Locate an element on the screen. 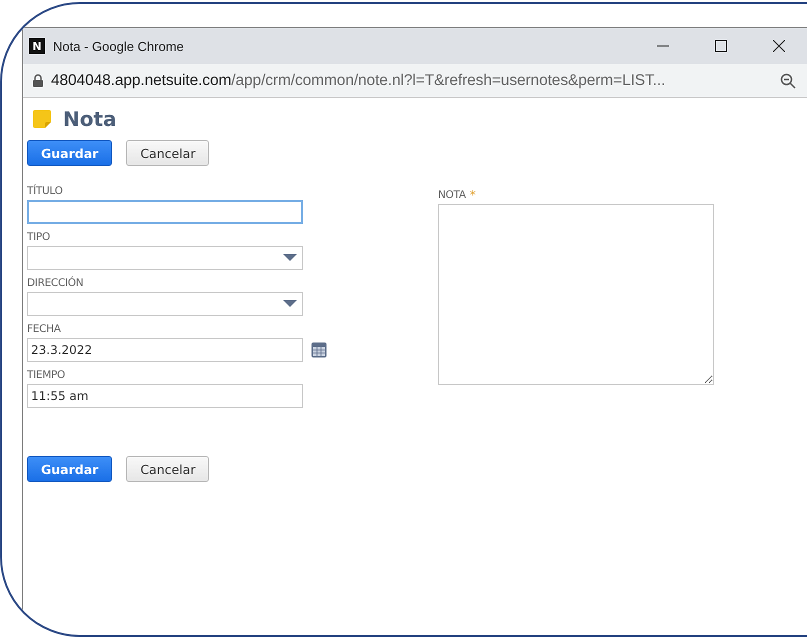  field-label: TIEMPO is located at coordinates (46, 375).